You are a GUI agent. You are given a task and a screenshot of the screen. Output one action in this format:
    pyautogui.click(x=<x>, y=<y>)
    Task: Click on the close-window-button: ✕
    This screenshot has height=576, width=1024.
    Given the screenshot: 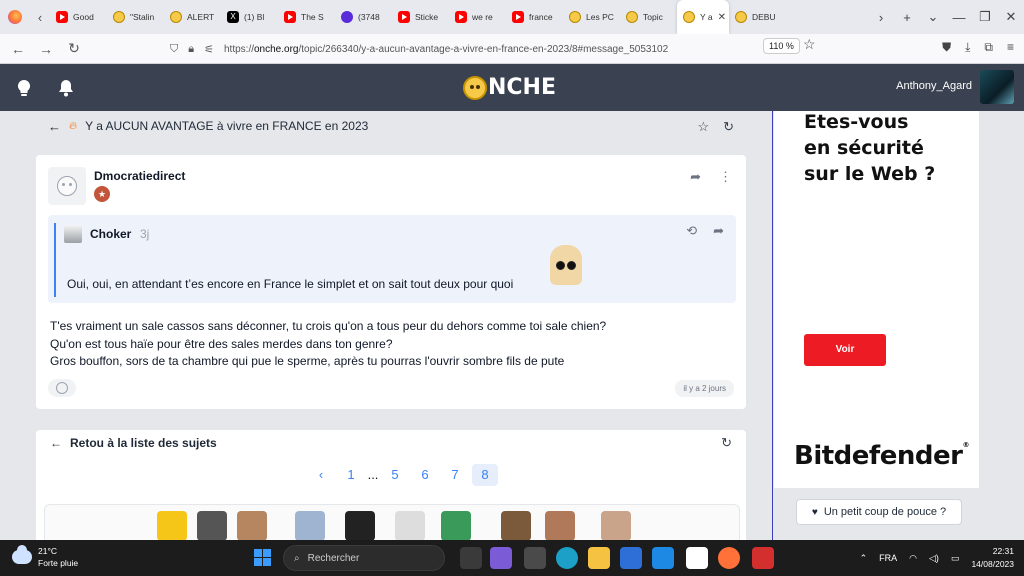 What is the action you would take?
    pyautogui.click(x=1011, y=17)
    